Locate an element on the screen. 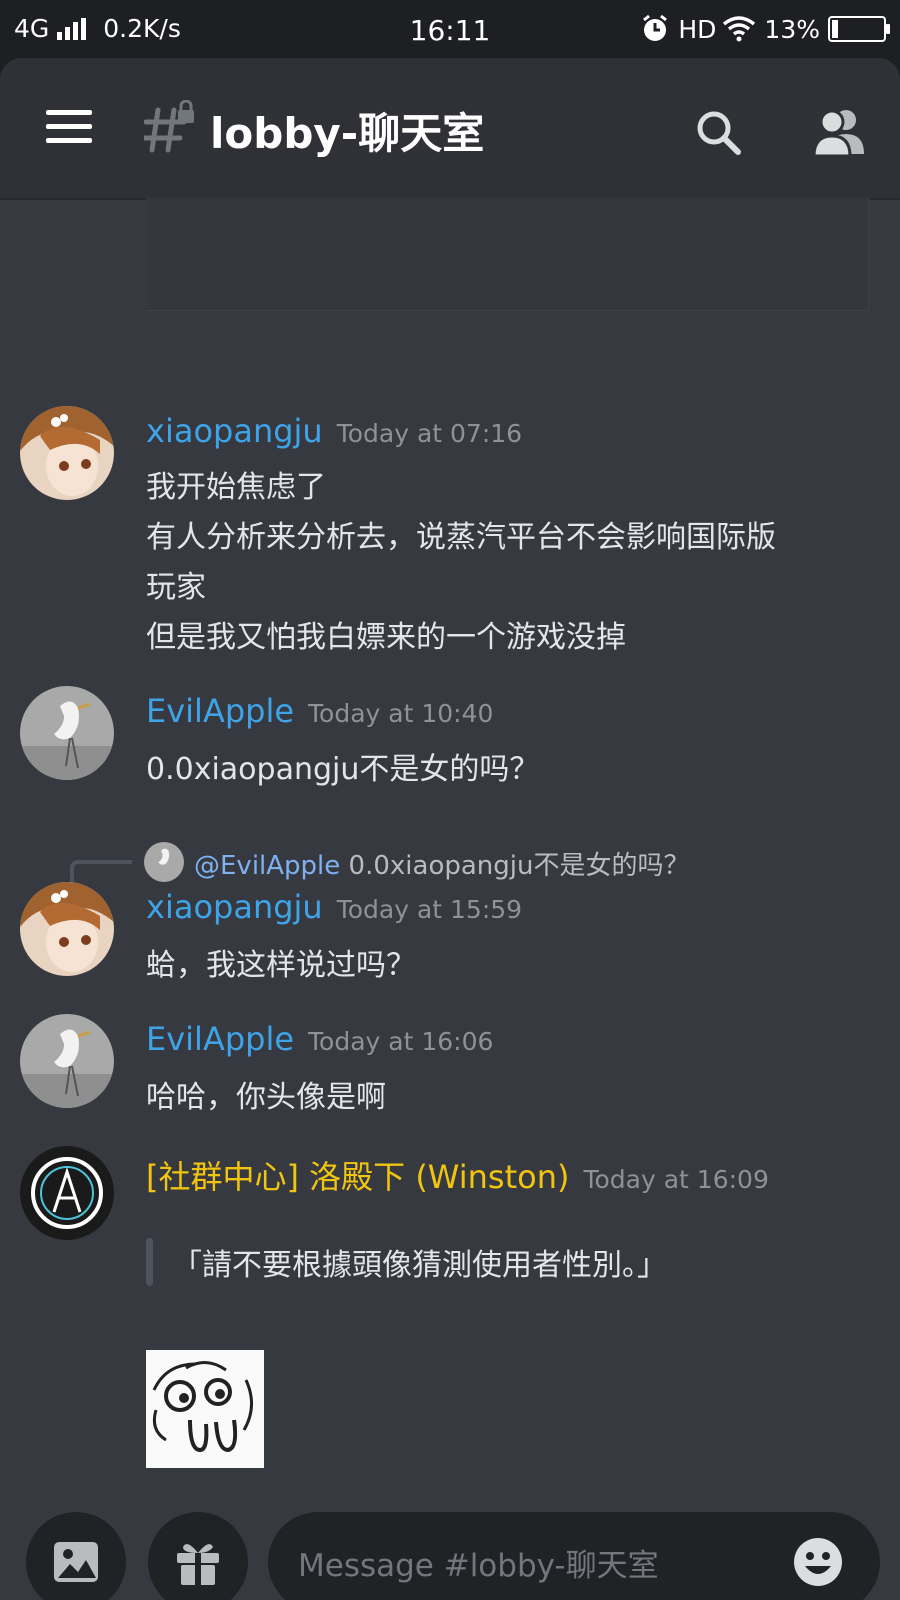 Image resolution: width=900 pixels, height=1600 pixels. message-text: 有人分析来分析去，说蒸汽平台不会影响国际版 is located at coordinates (461, 537).